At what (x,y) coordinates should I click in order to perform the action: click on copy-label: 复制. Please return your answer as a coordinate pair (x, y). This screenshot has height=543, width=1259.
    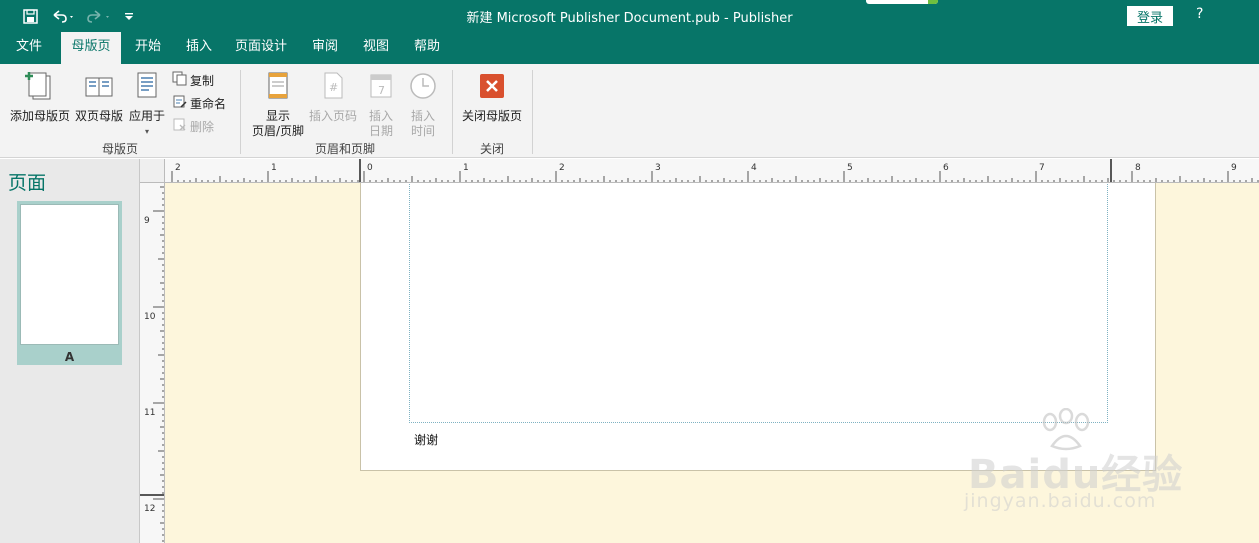
    Looking at the image, I should click on (202, 80).